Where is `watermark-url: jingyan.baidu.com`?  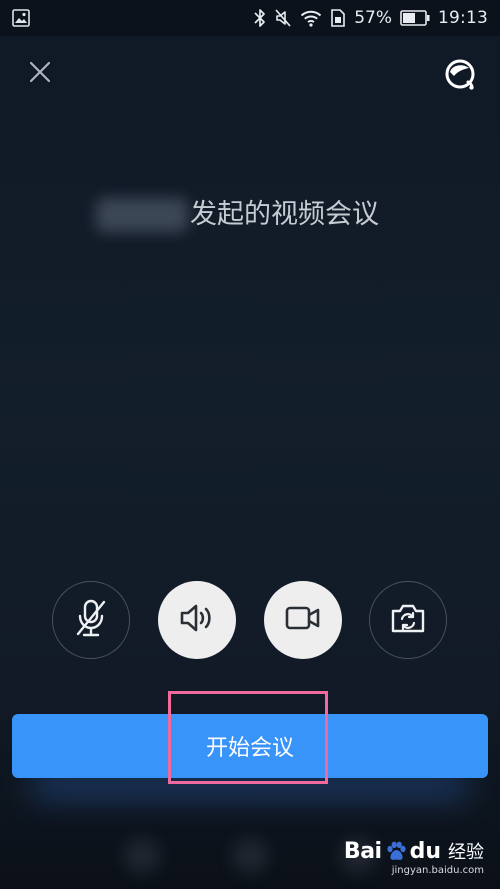
watermark-url: jingyan.baidu.com is located at coordinates (437, 870).